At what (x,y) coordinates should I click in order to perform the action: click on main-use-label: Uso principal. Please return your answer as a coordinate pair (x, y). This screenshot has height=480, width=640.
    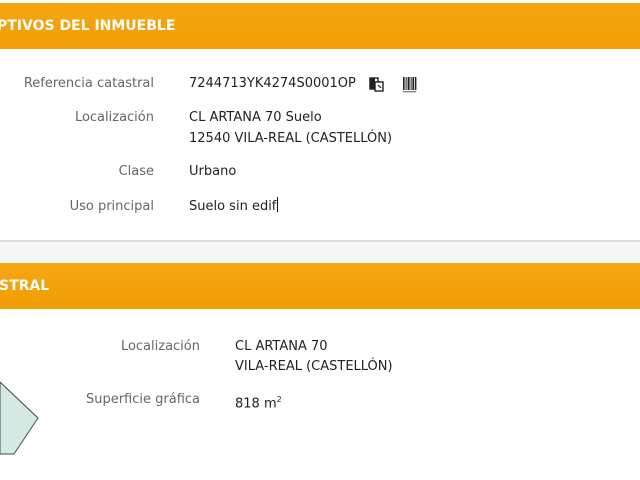
    Looking at the image, I should click on (111, 206).